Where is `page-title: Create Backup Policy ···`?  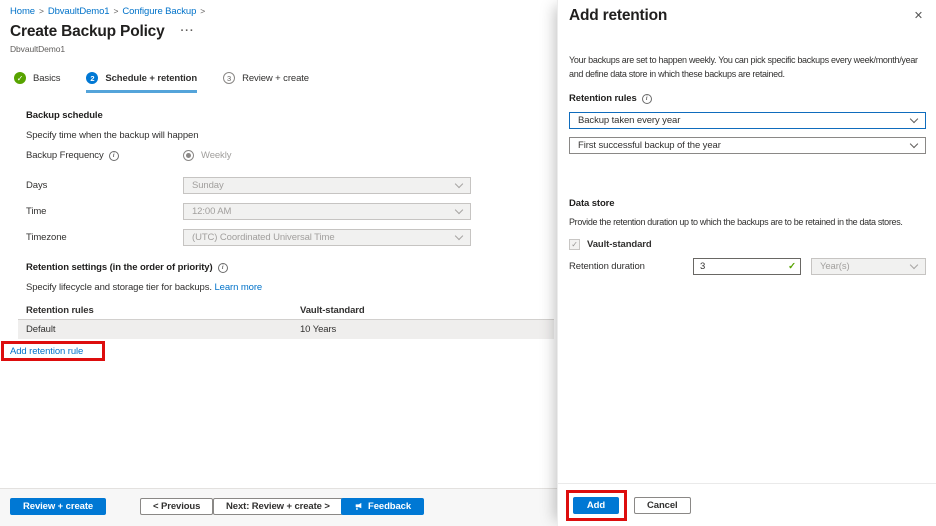 page-title: Create Backup Policy ··· is located at coordinates (102, 31).